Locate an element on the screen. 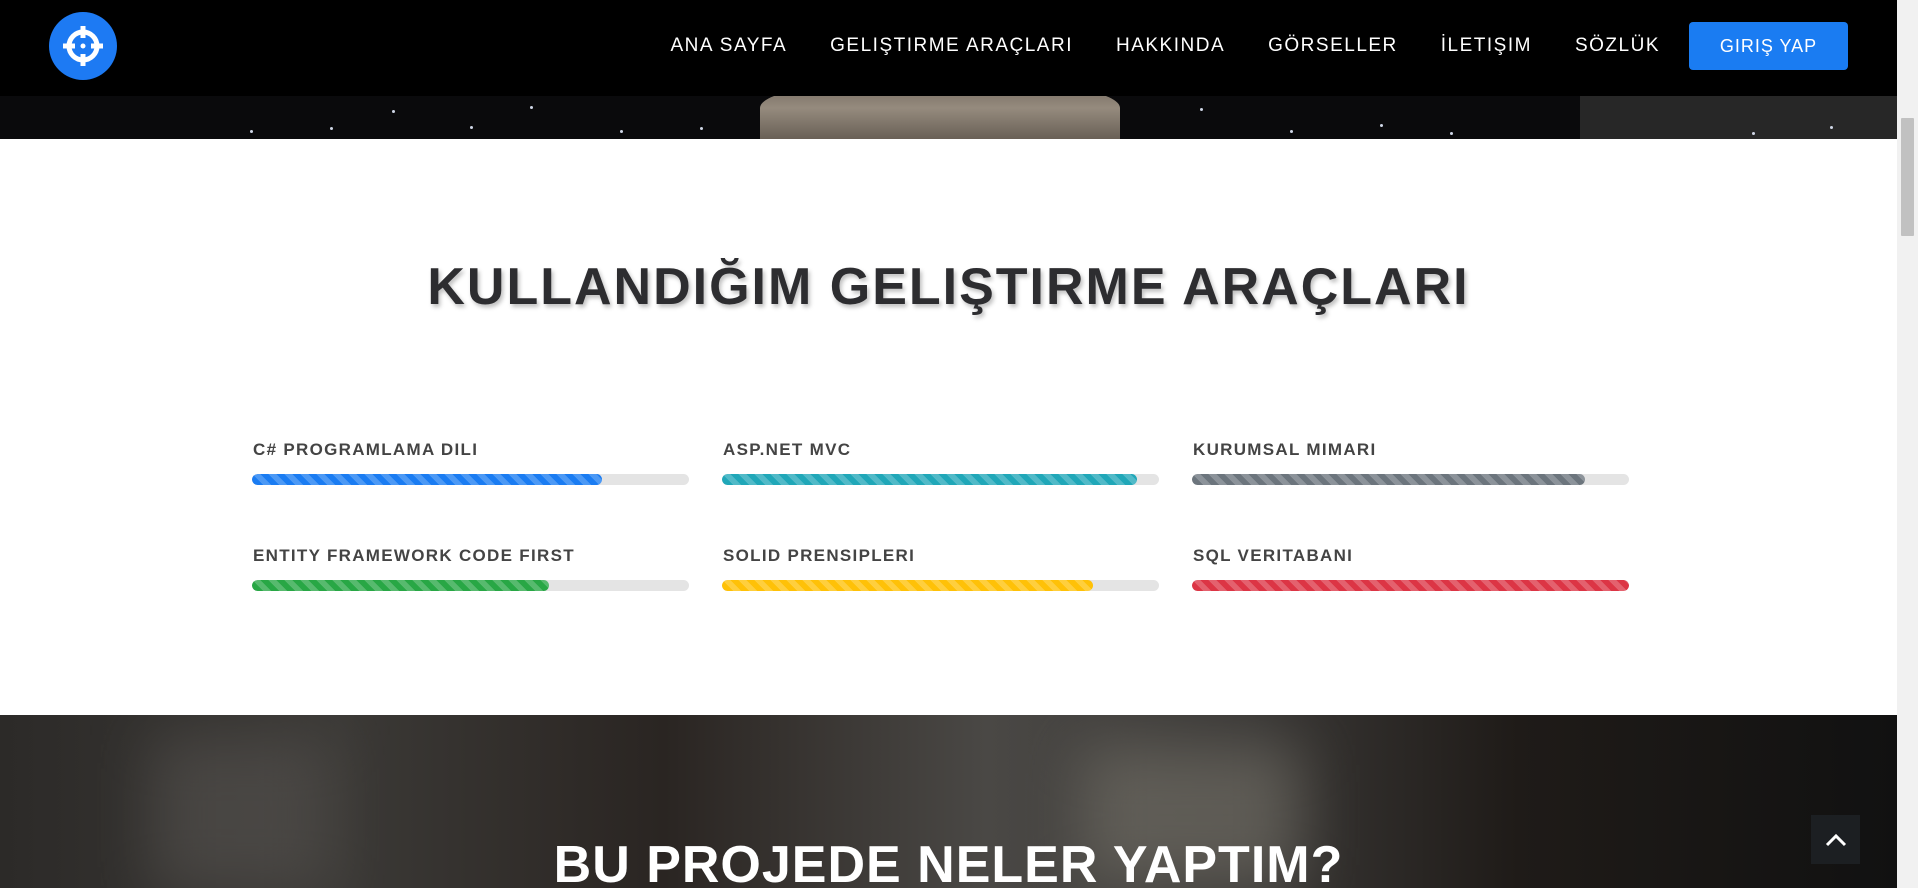 Image resolution: width=1918 pixels, height=888 pixels. nav-link-gallery: GÖRSELLER is located at coordinates (1333, 46).